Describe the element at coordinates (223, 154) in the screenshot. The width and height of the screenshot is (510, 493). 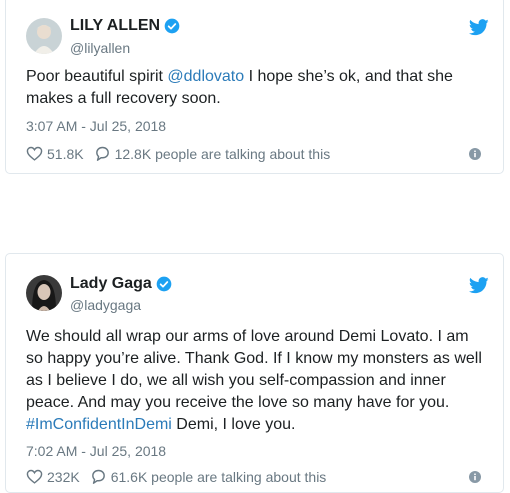
I see `conversation-count: 12.8K people are talking about this` at that location.